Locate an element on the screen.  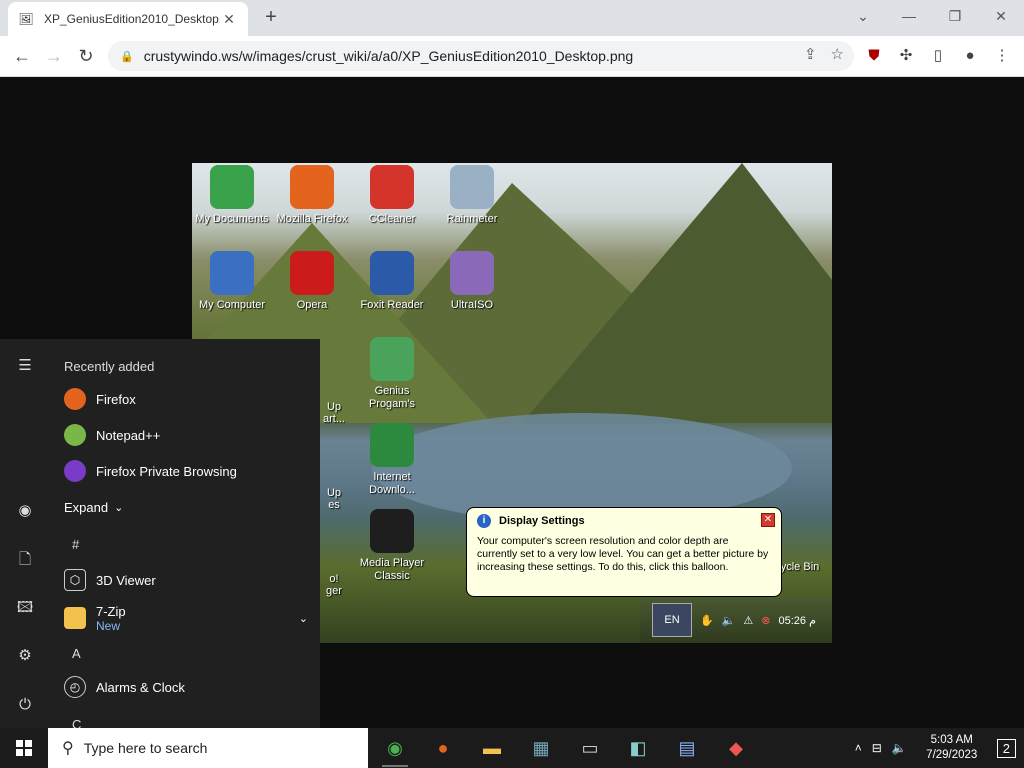
desktop-icon-label: Rainmeter is located at coordinates (472, 219).